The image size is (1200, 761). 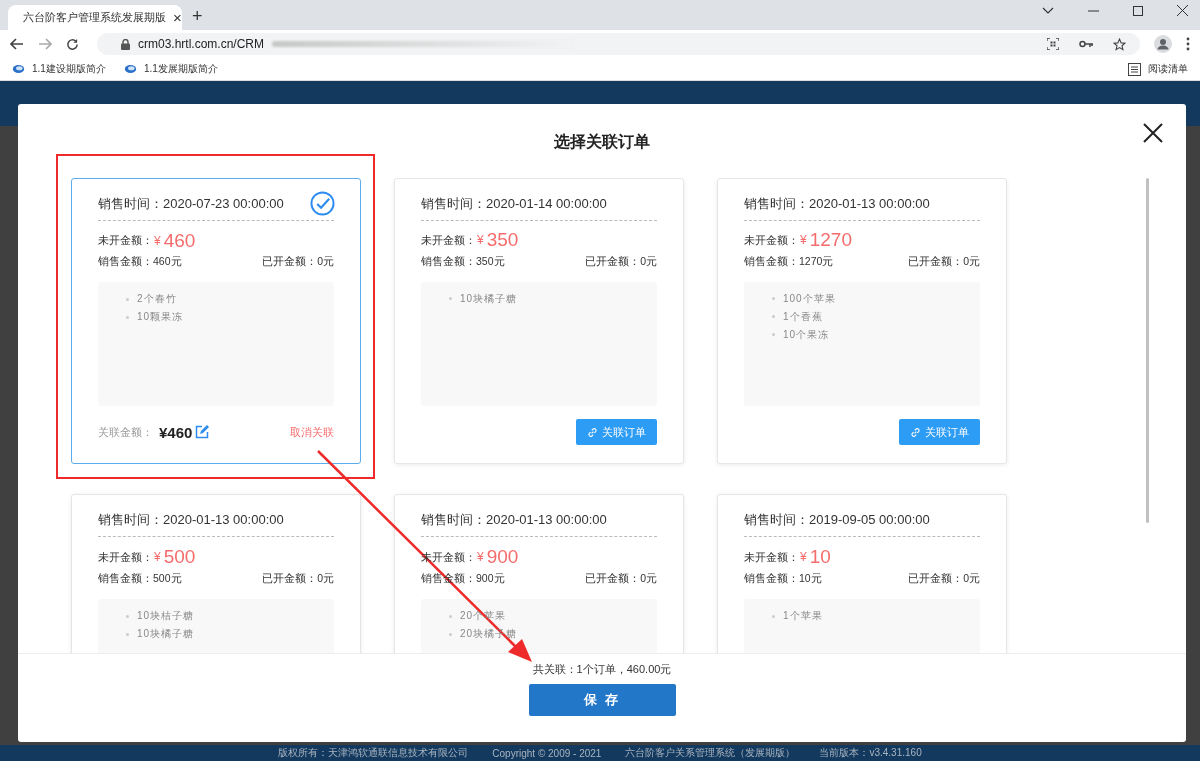 I want to click on sales-amount: 销售金额：10元, so click(x=783, y=579).